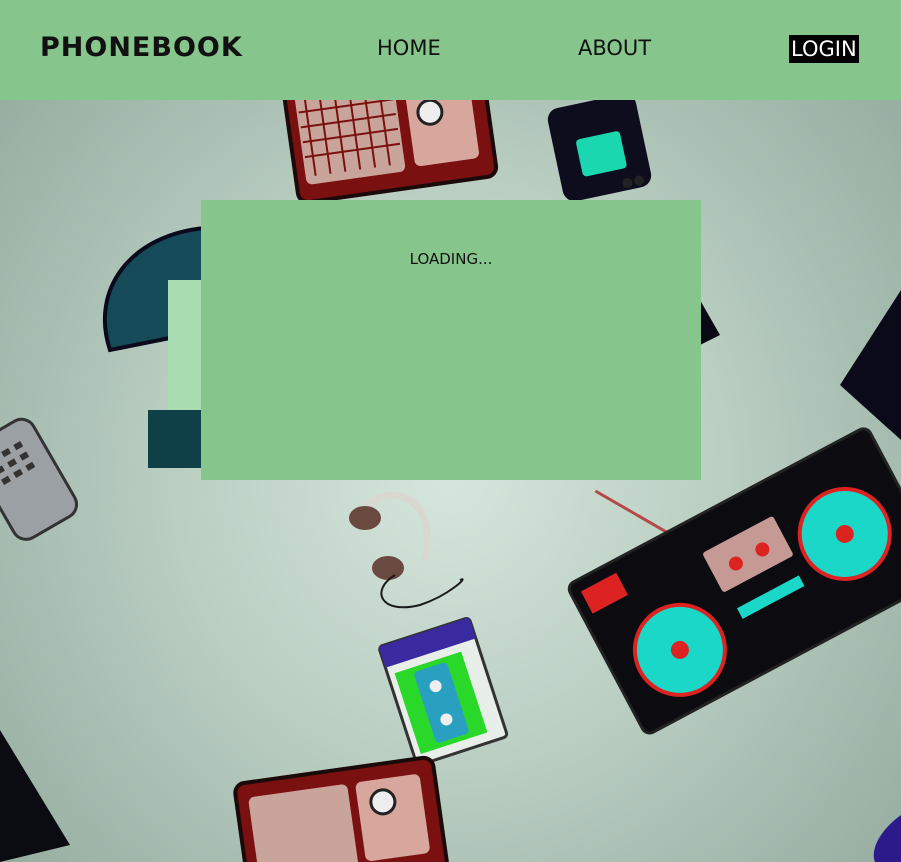 This screenshot has height=862, width=901. Describe the element at coordinates (39, 479) in the screenshot. I see `cordless-phone-icon` at that location.